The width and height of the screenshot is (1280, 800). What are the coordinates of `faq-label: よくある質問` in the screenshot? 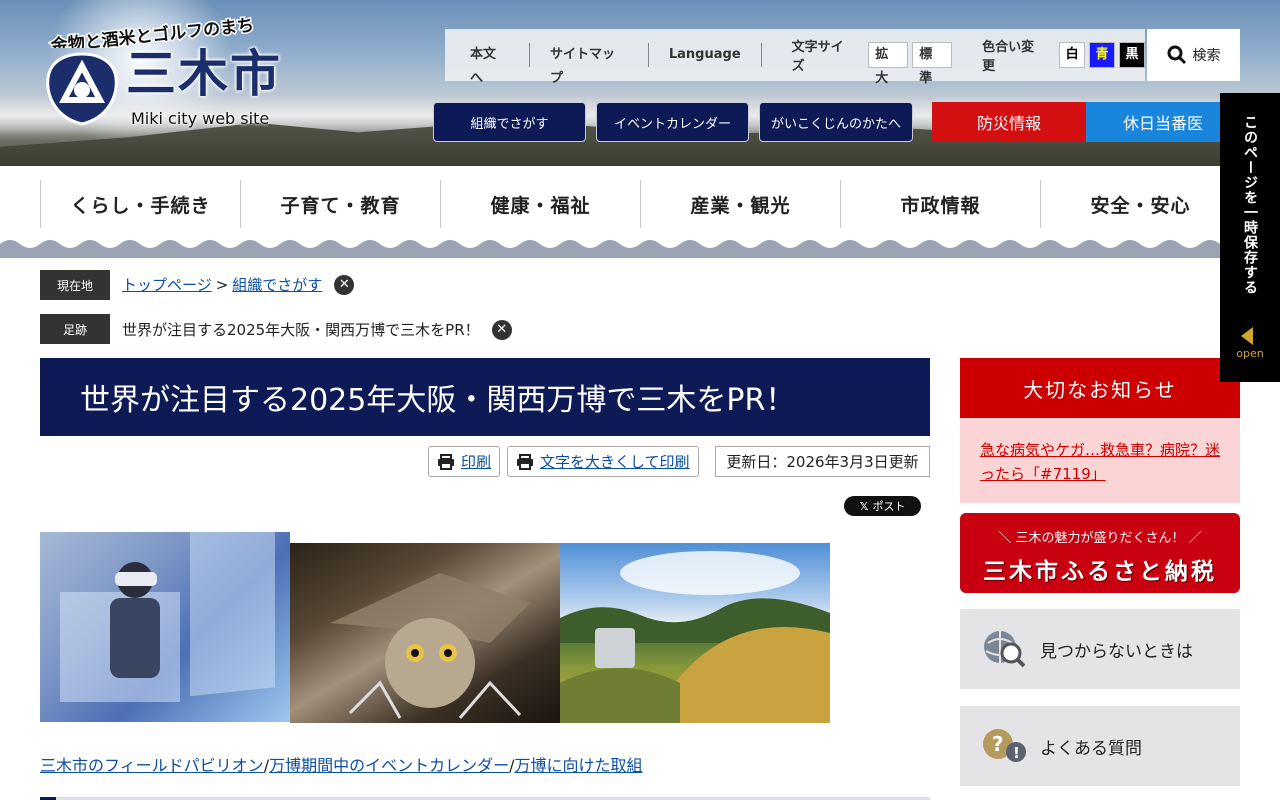 It's located at (1091, 748).